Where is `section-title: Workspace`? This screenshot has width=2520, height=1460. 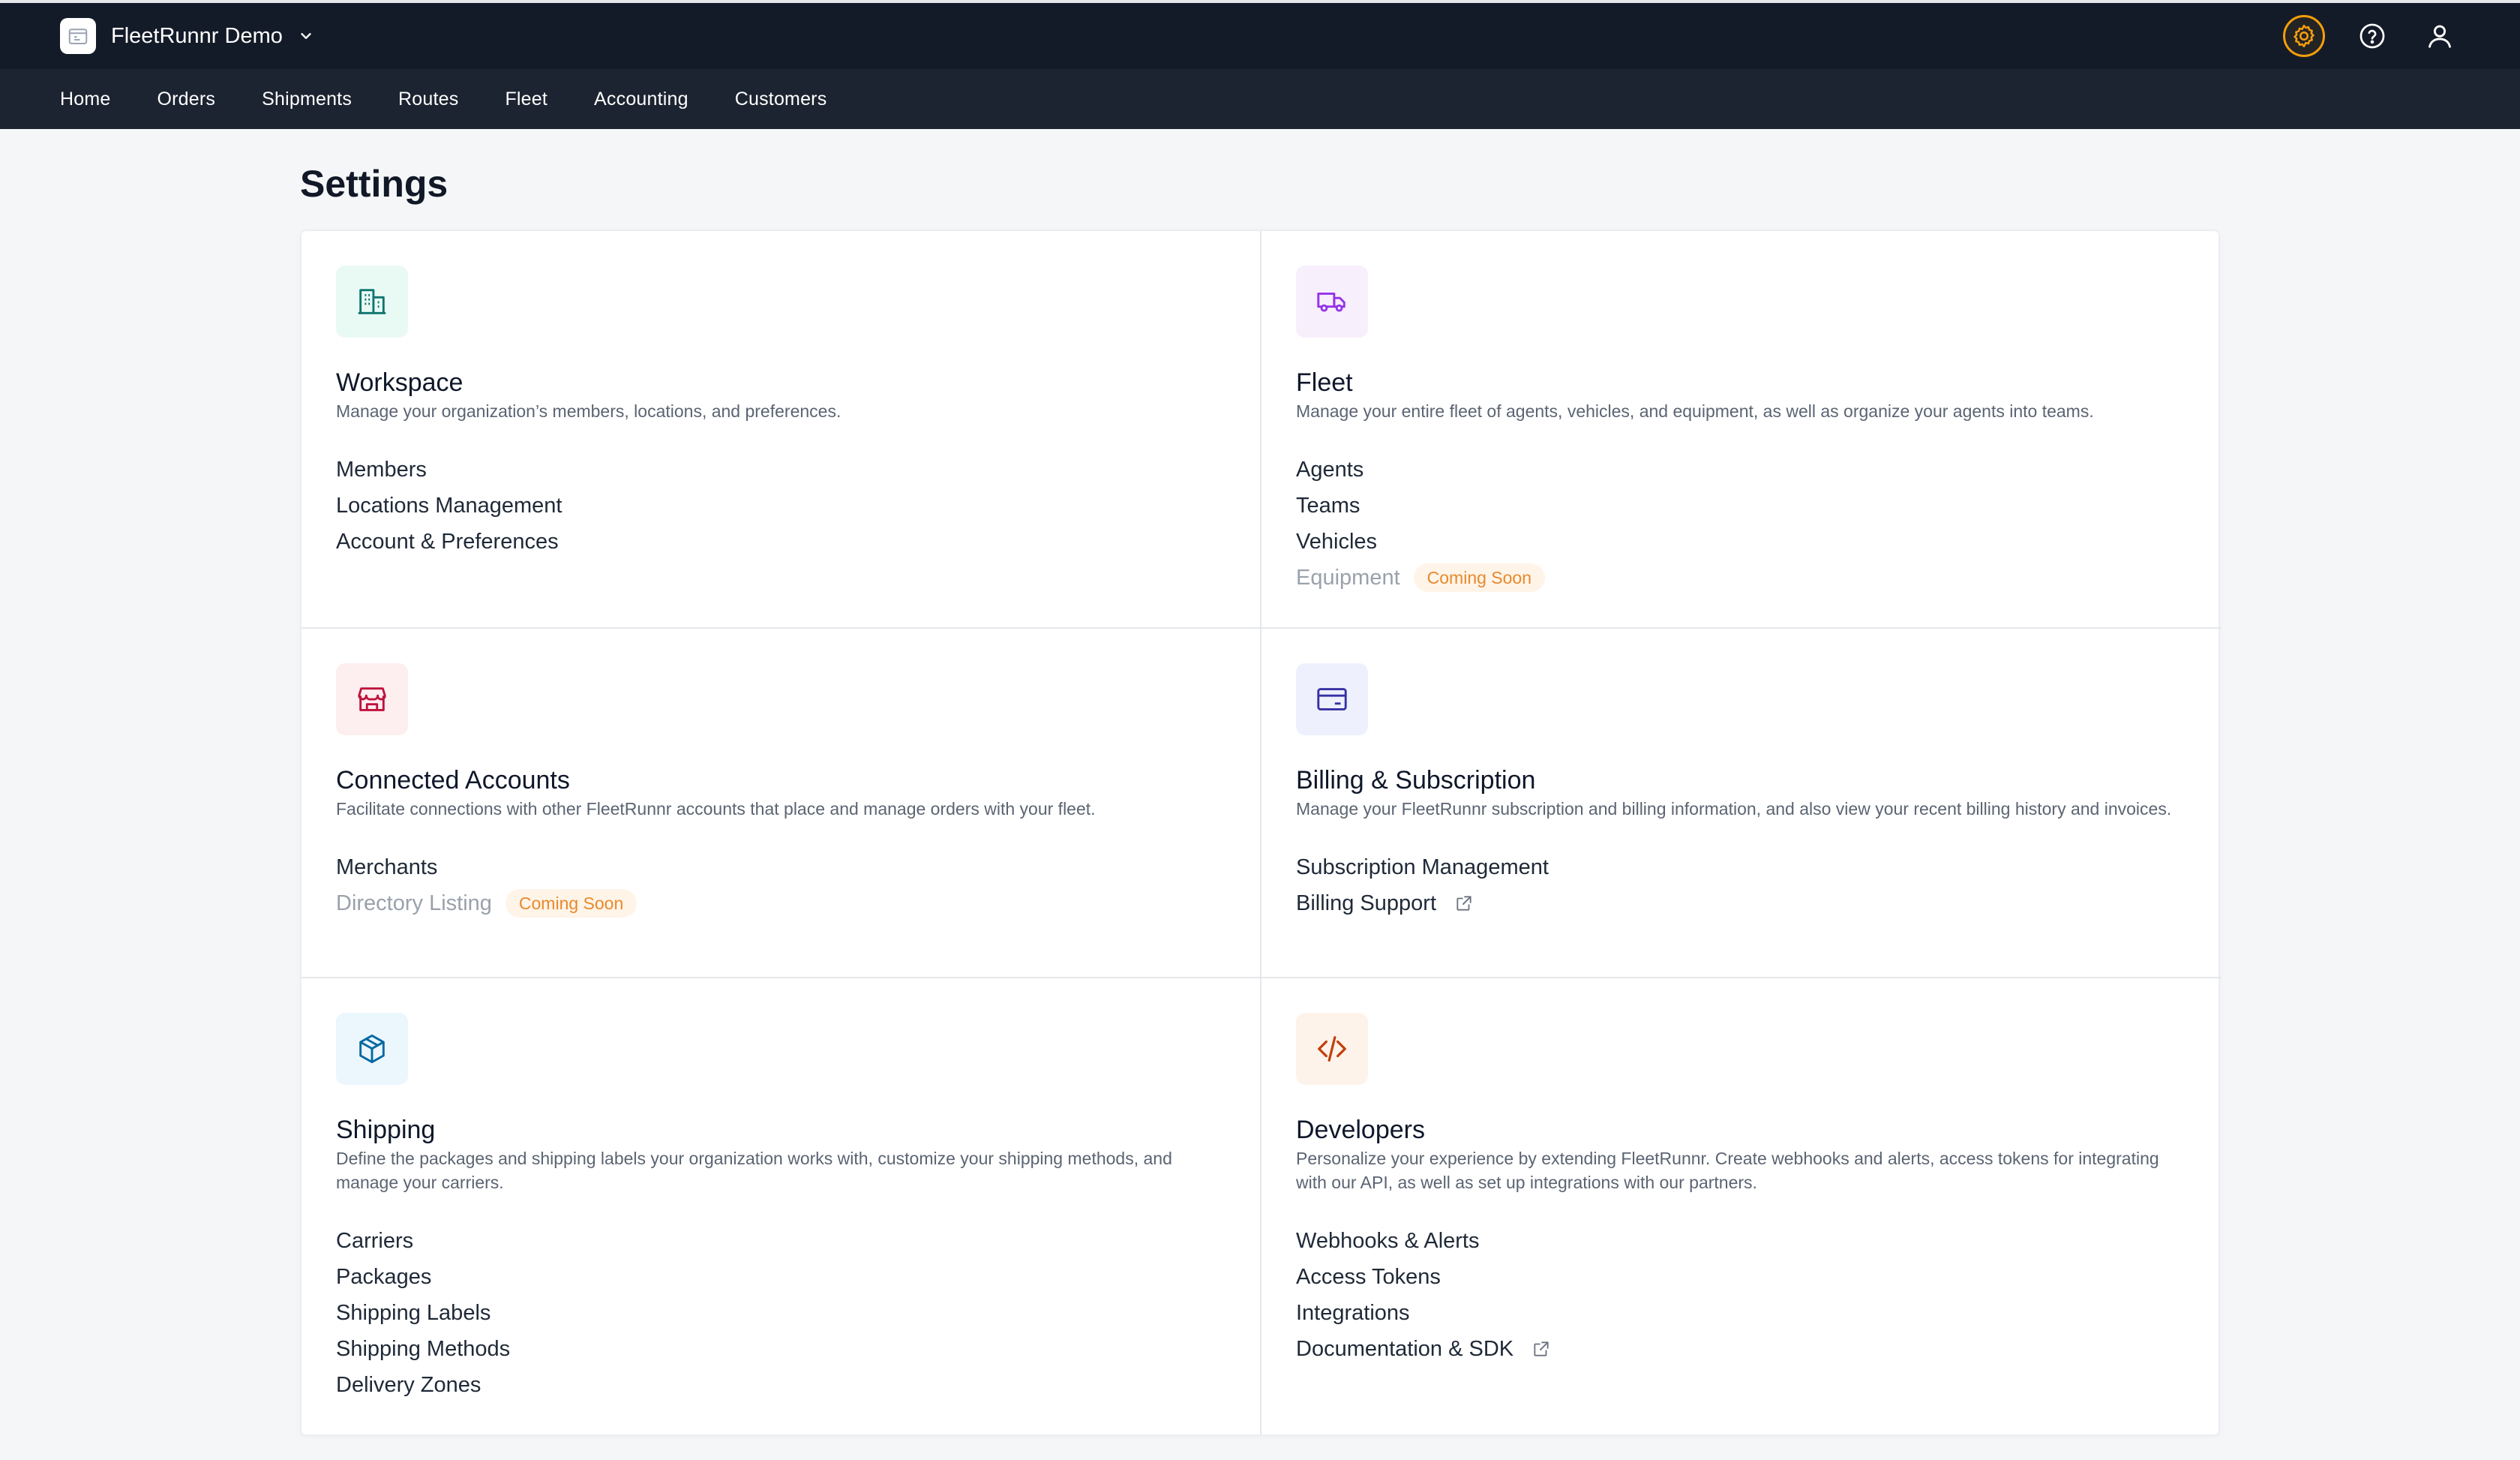
section-title: Workspace is located at coordinates (400, 382).